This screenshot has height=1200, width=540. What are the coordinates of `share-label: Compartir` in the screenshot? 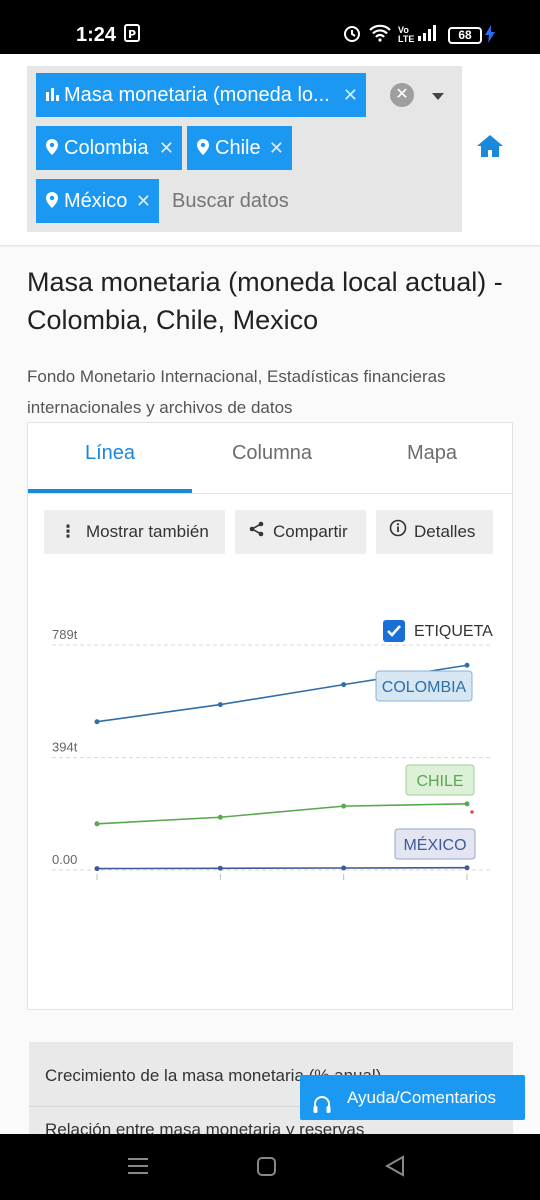 It's located at (310, 531).